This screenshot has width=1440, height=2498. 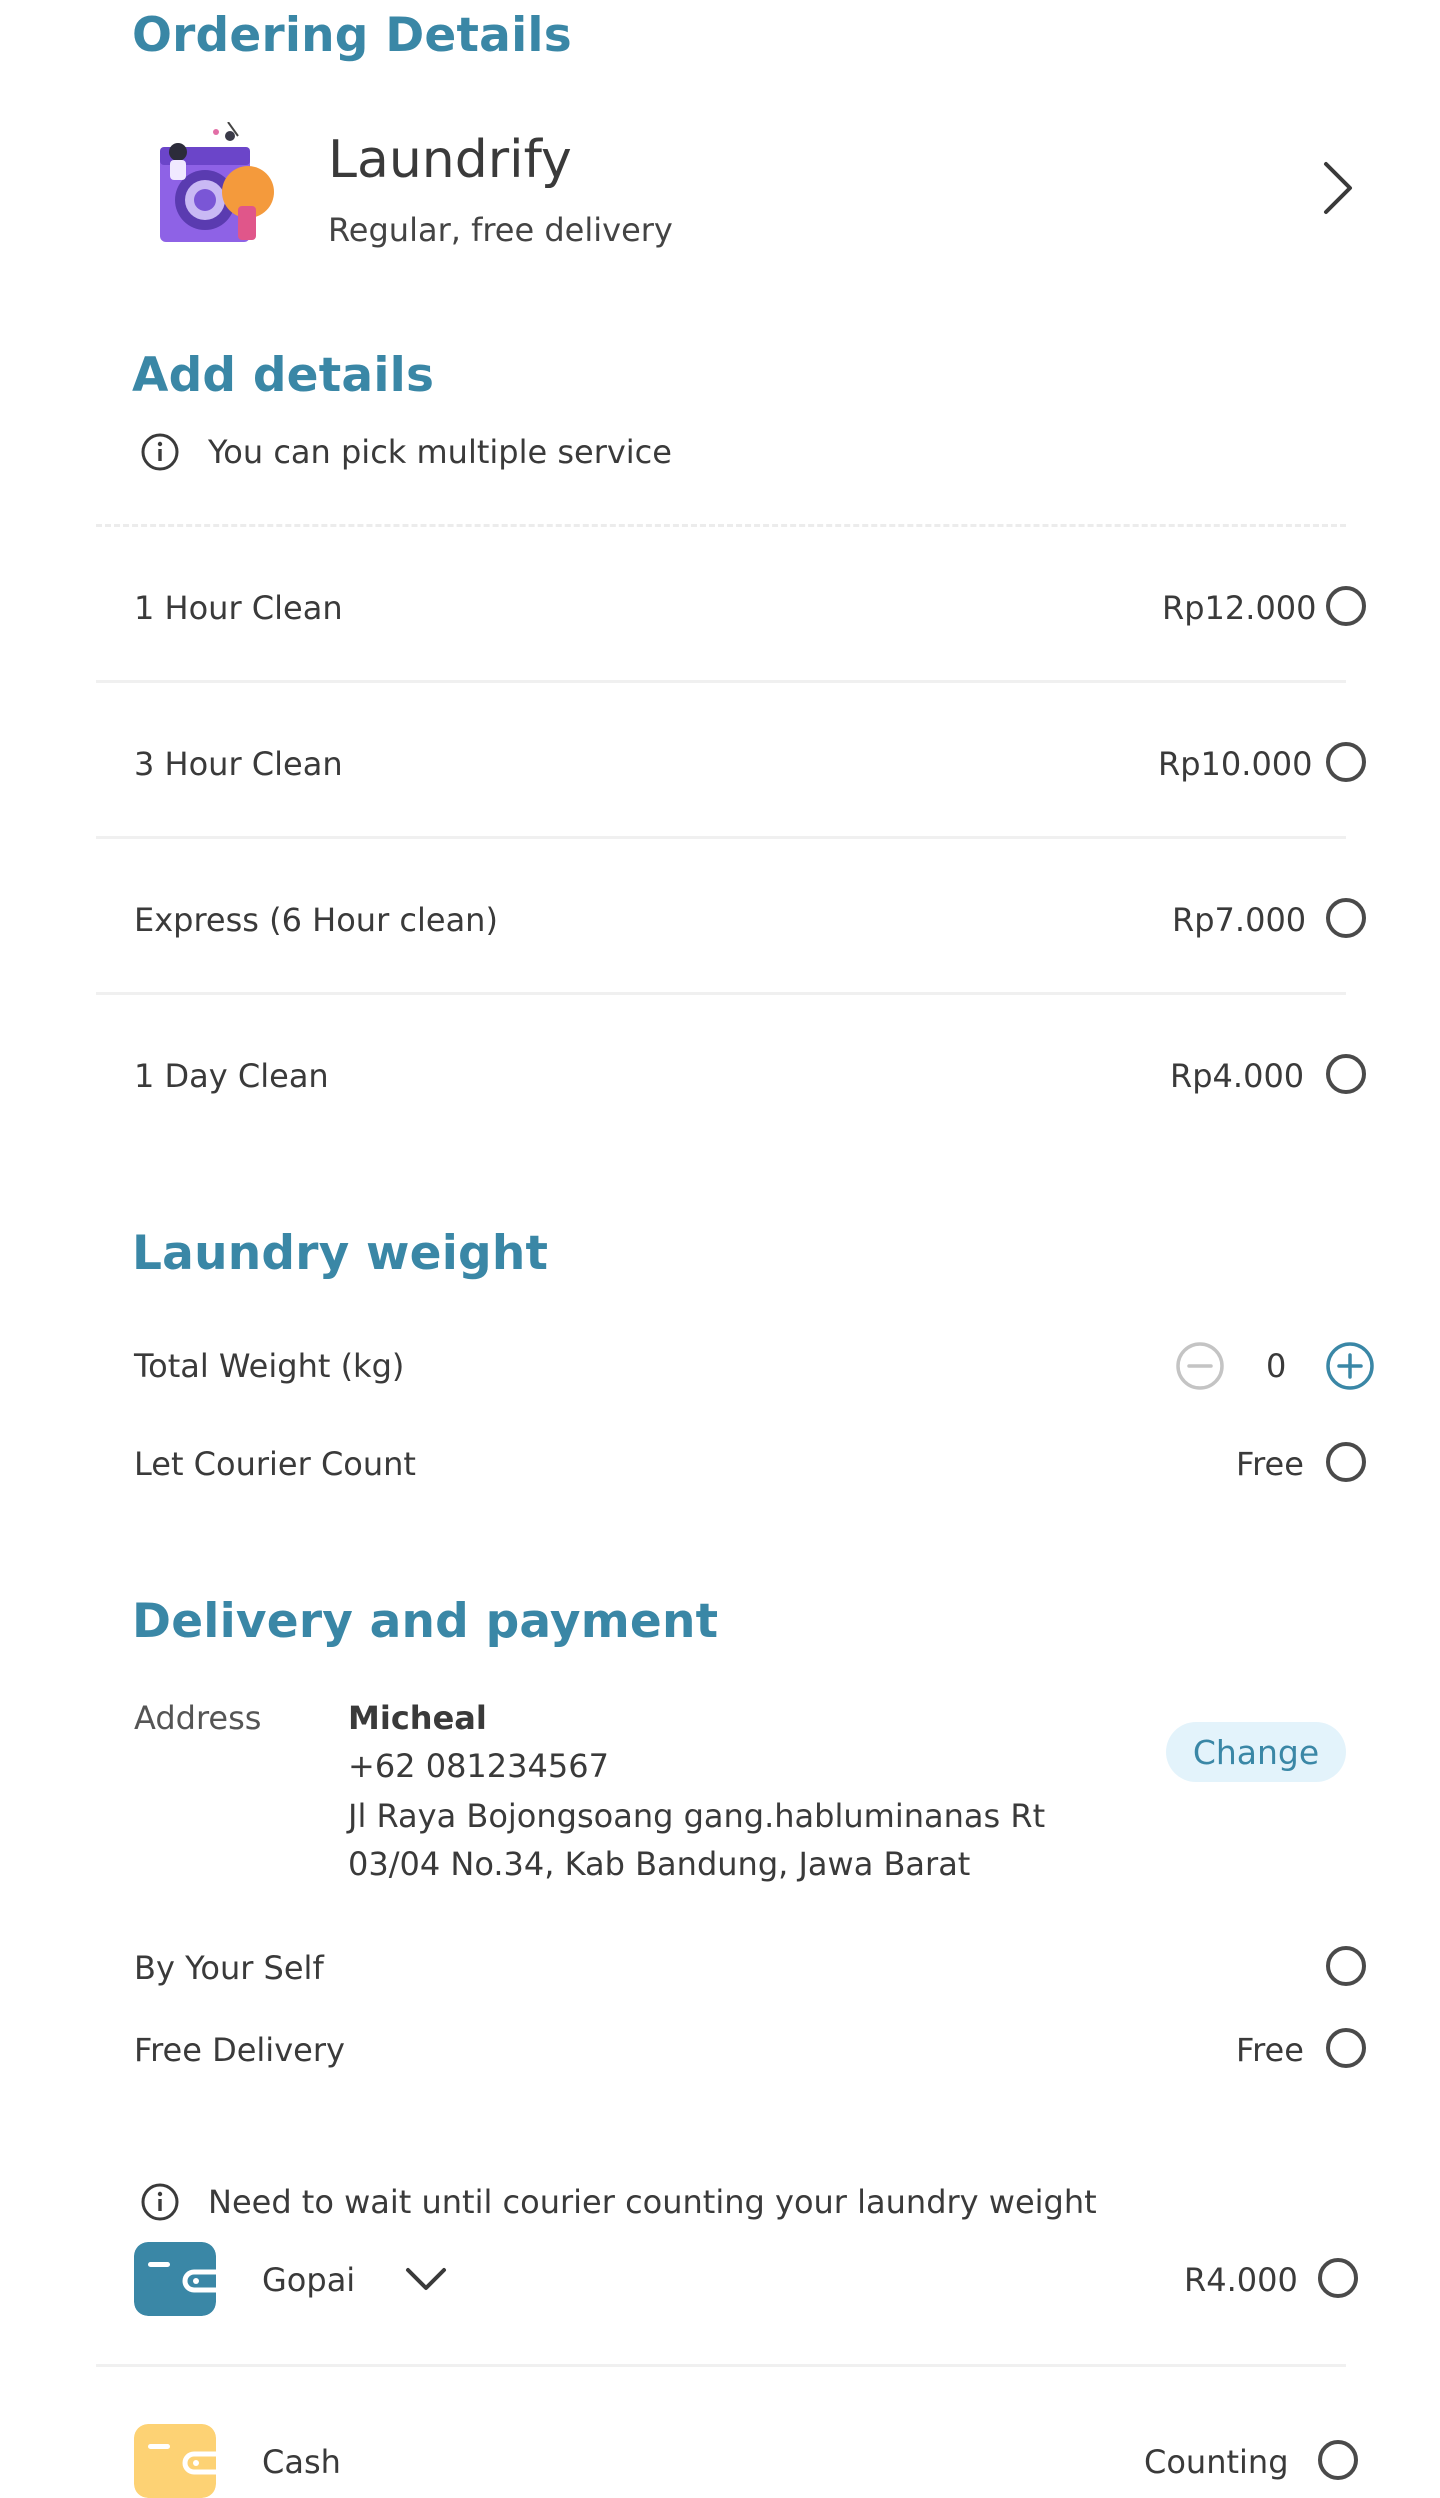 I want to click on store-subtitle: Regular, free delivery, so click(x=500, y=230).